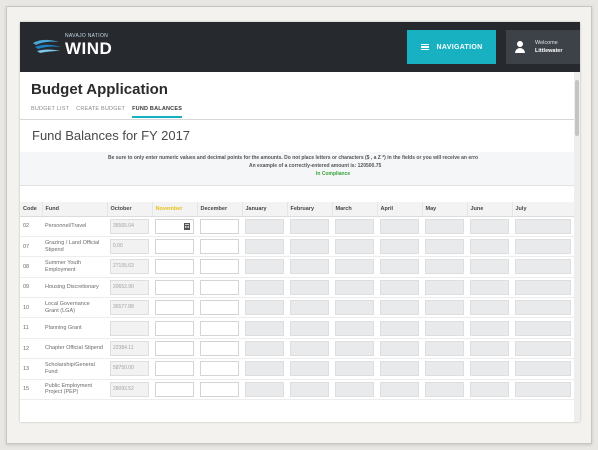  I want to click on row-fund-name: Public Employment Project (PEP), so click(74, 390).